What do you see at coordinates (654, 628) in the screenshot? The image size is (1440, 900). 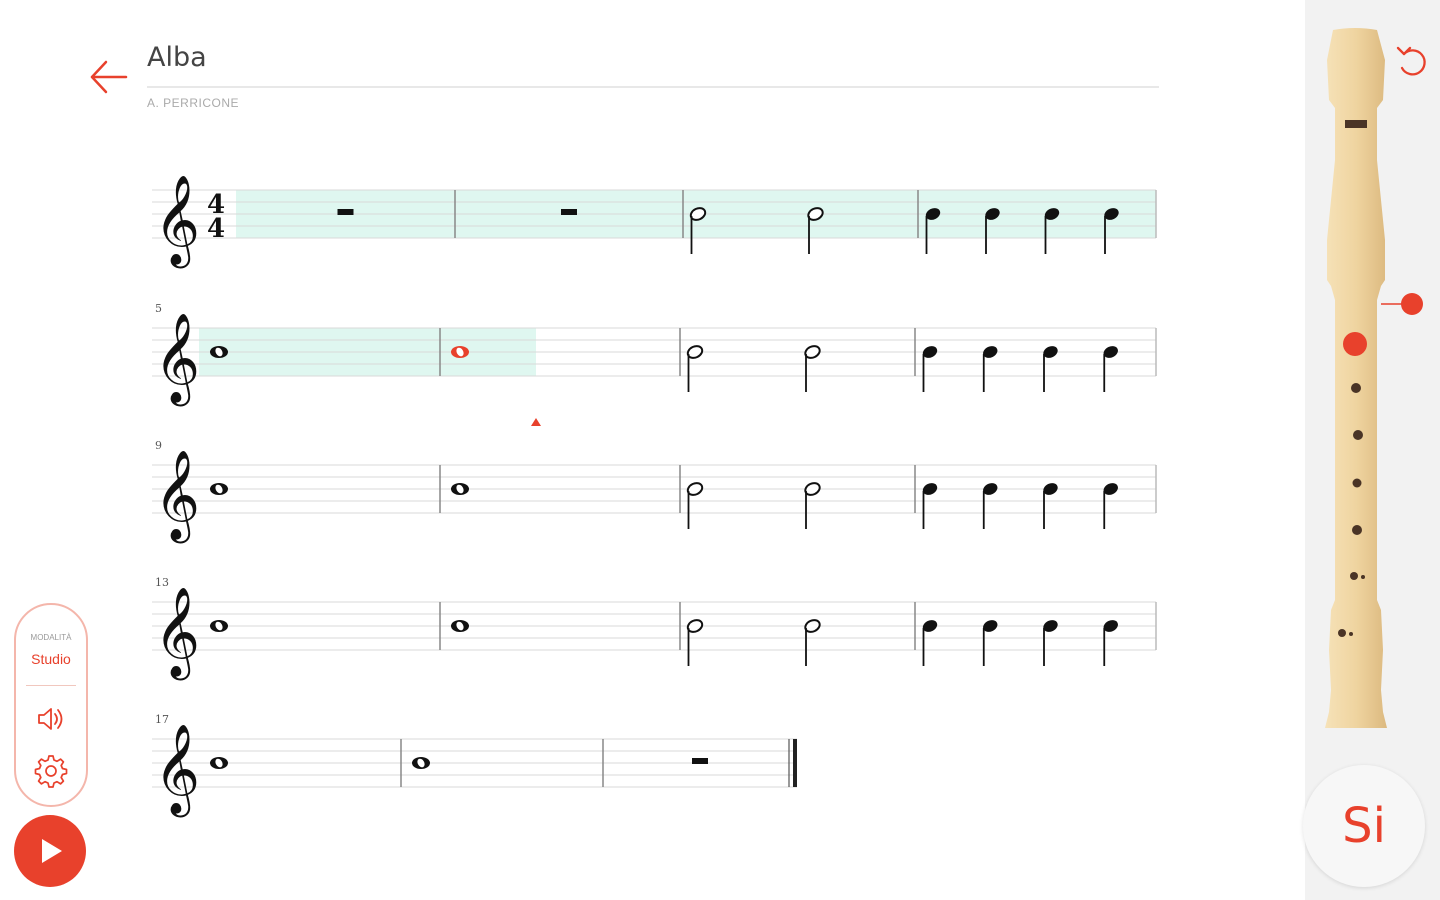 I see `staff-row: 𝄞13` at bounding box center [654, 628].